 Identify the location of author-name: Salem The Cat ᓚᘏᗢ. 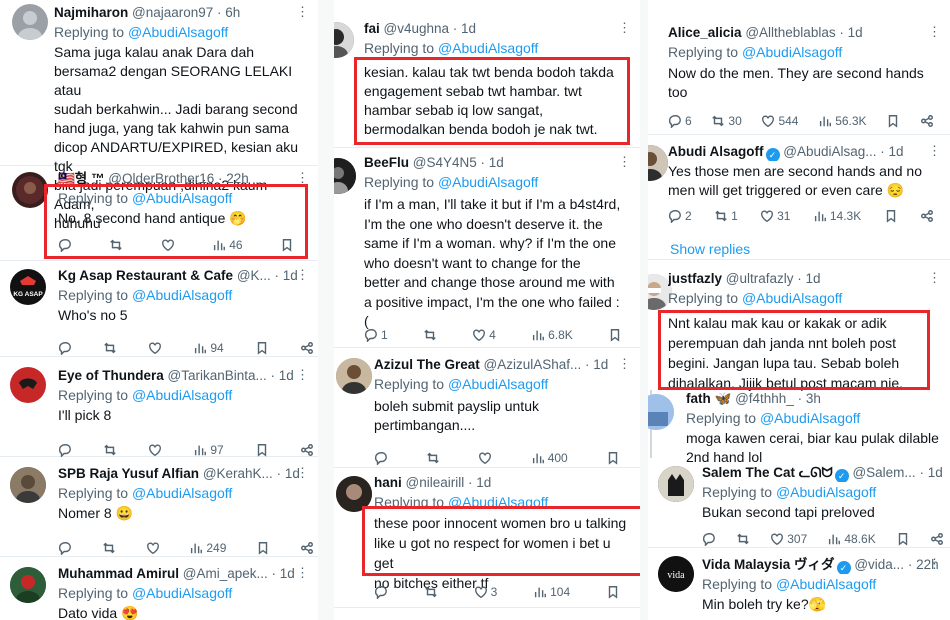
(767, 472).